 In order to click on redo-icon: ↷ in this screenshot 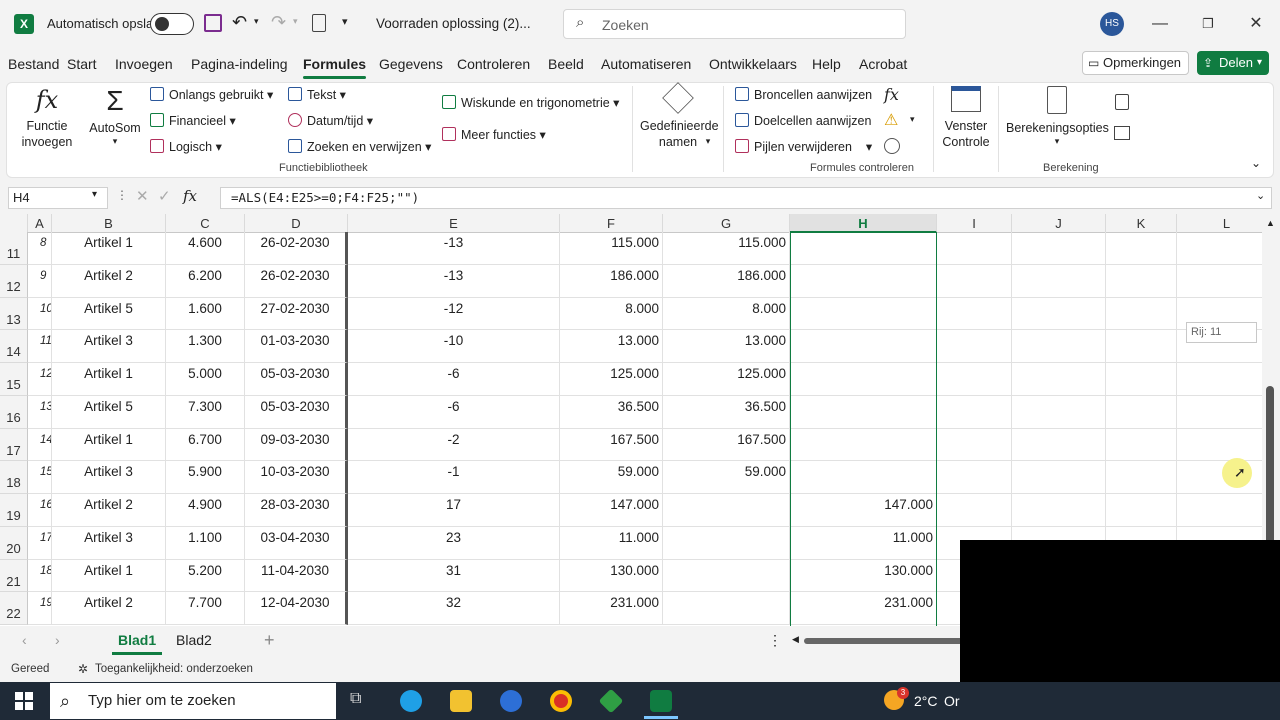, I will do `click(278, 22)`.